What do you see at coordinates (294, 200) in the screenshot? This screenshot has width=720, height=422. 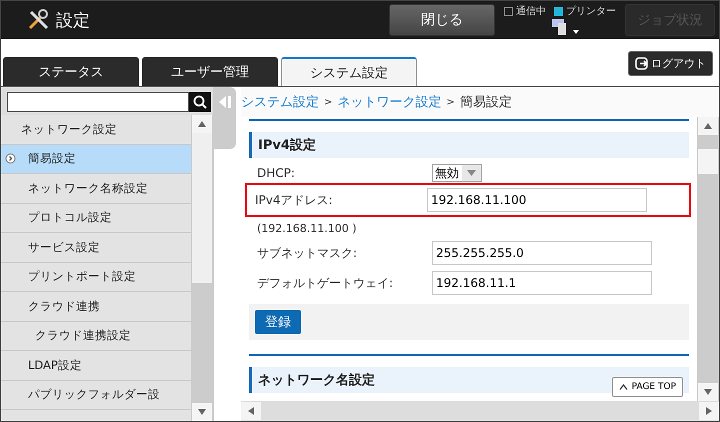 I see `field-label: IPv4アドレス:` at bounding box center [294, 200].